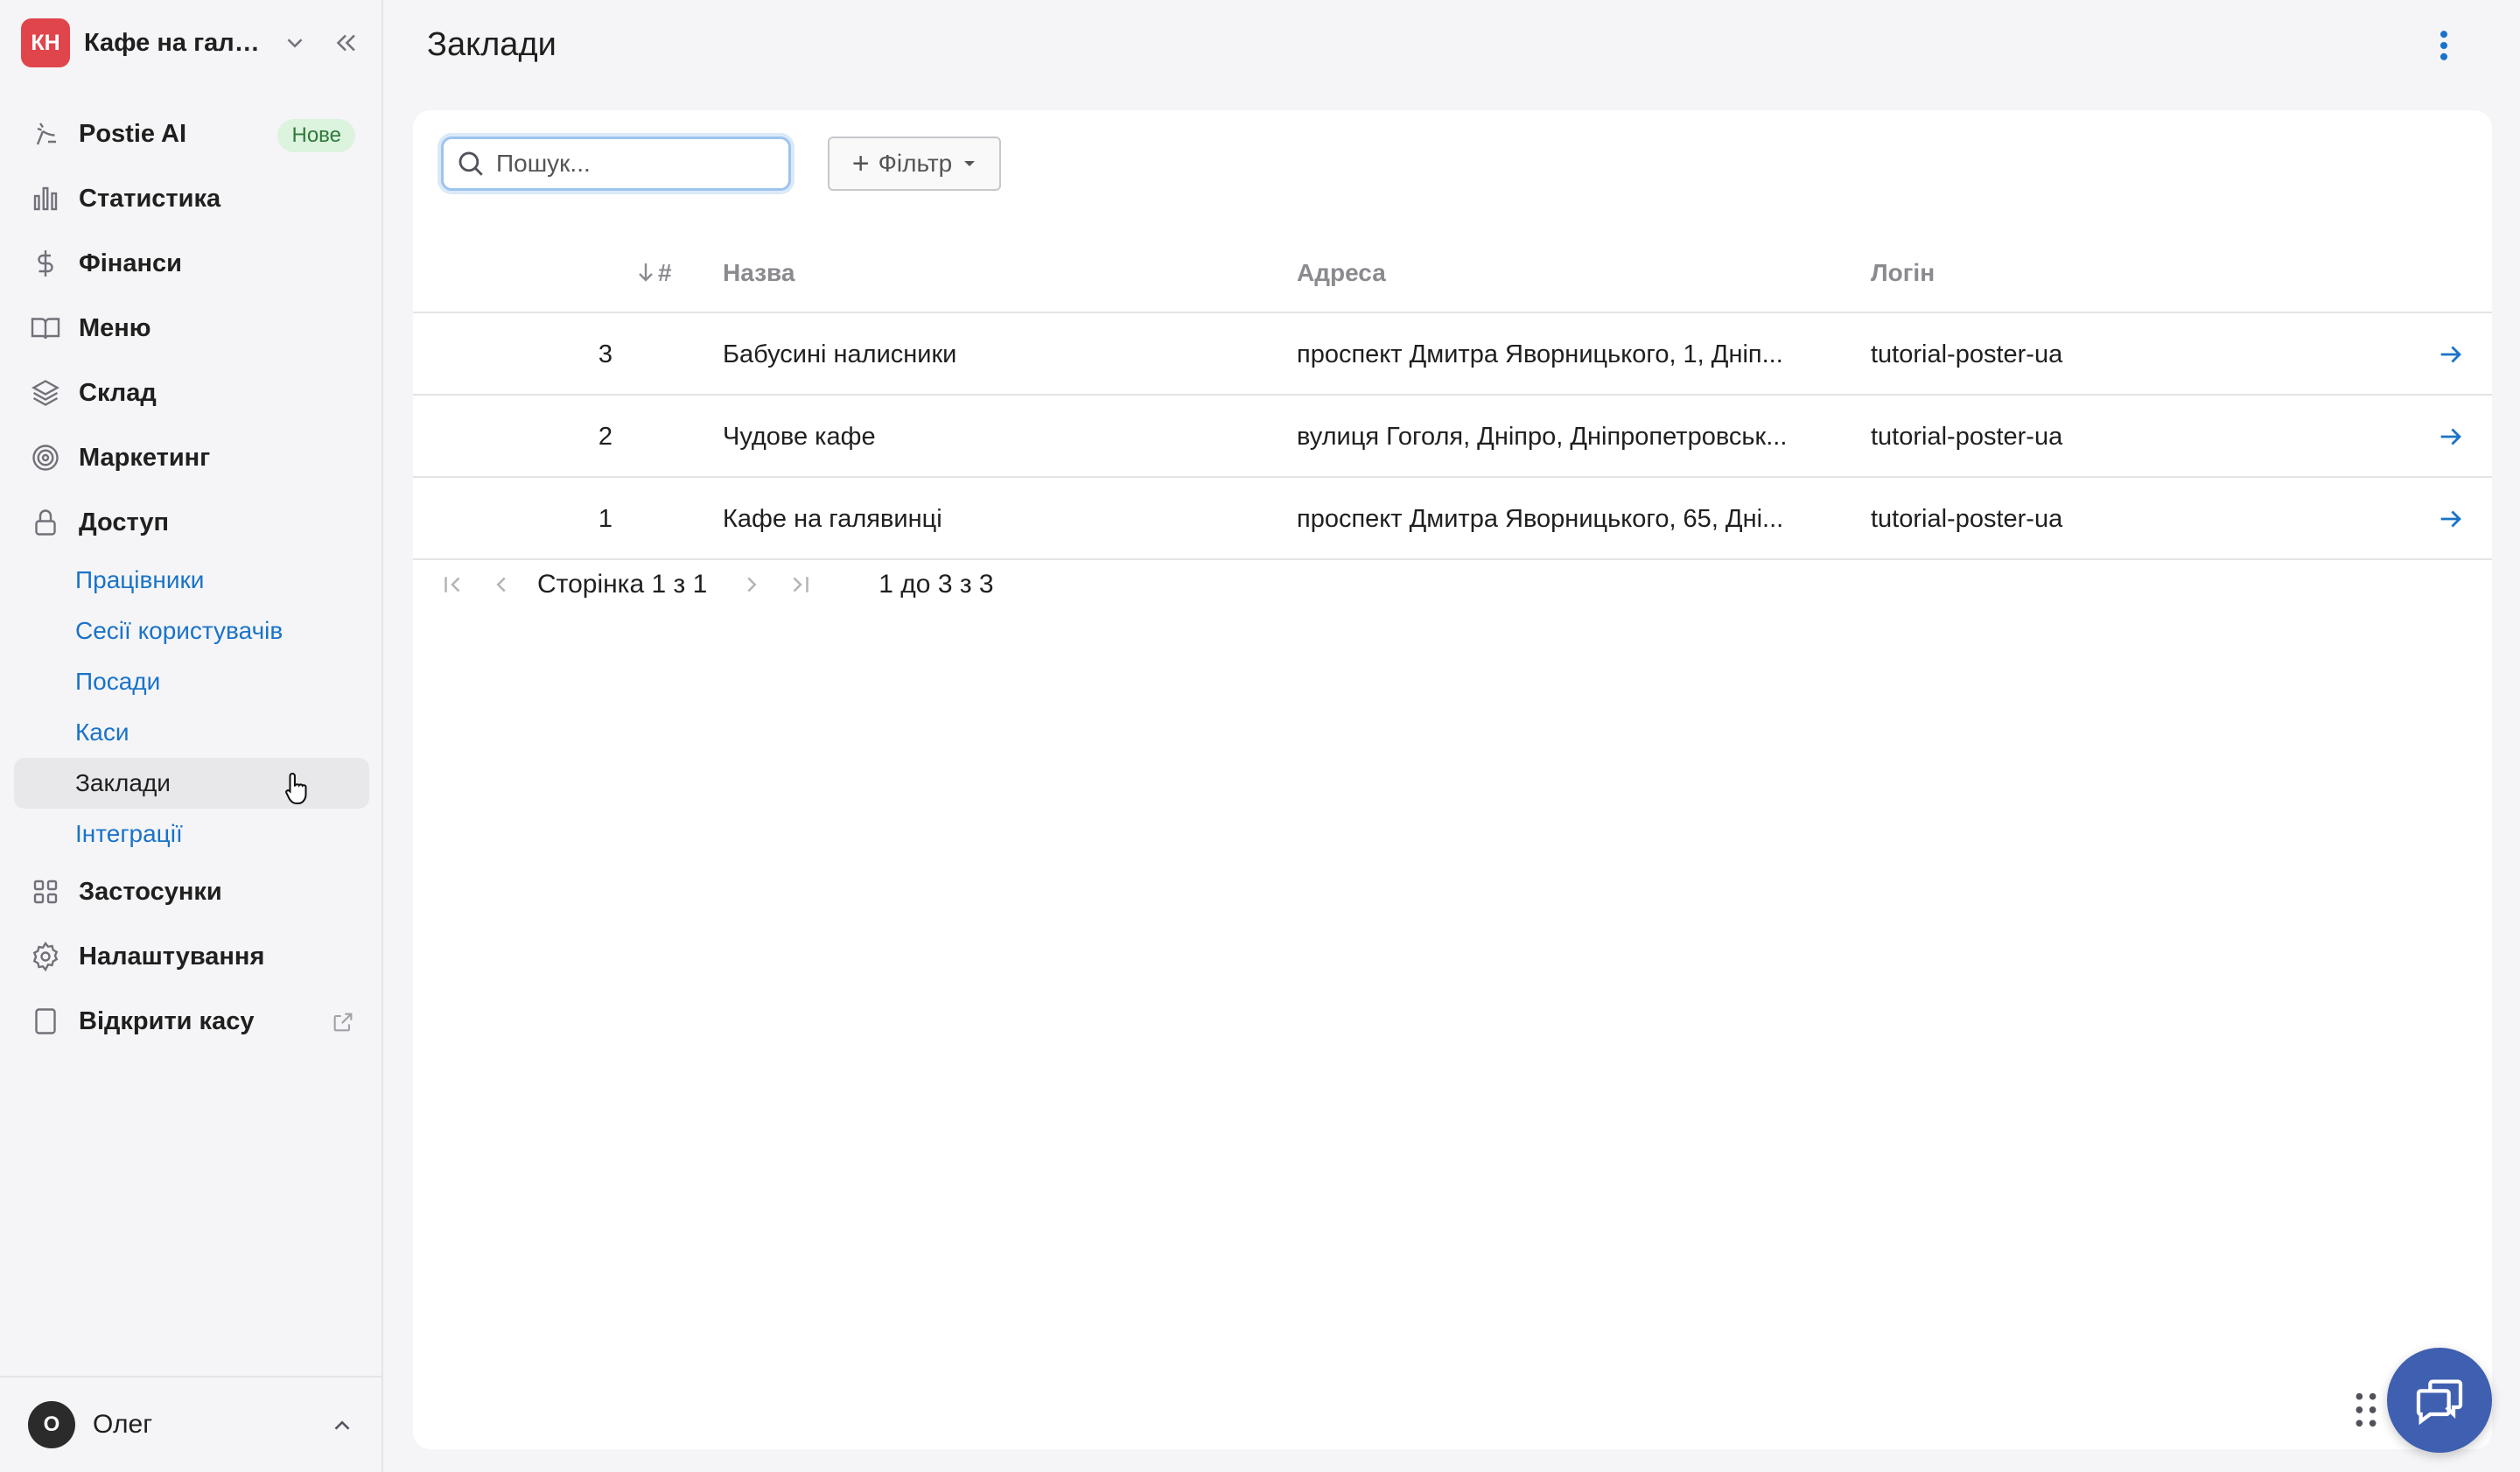  What do you see at coordinates (801, 584) in the screenshot?
I see `last-page-icon` at bounding box center [801, 584].